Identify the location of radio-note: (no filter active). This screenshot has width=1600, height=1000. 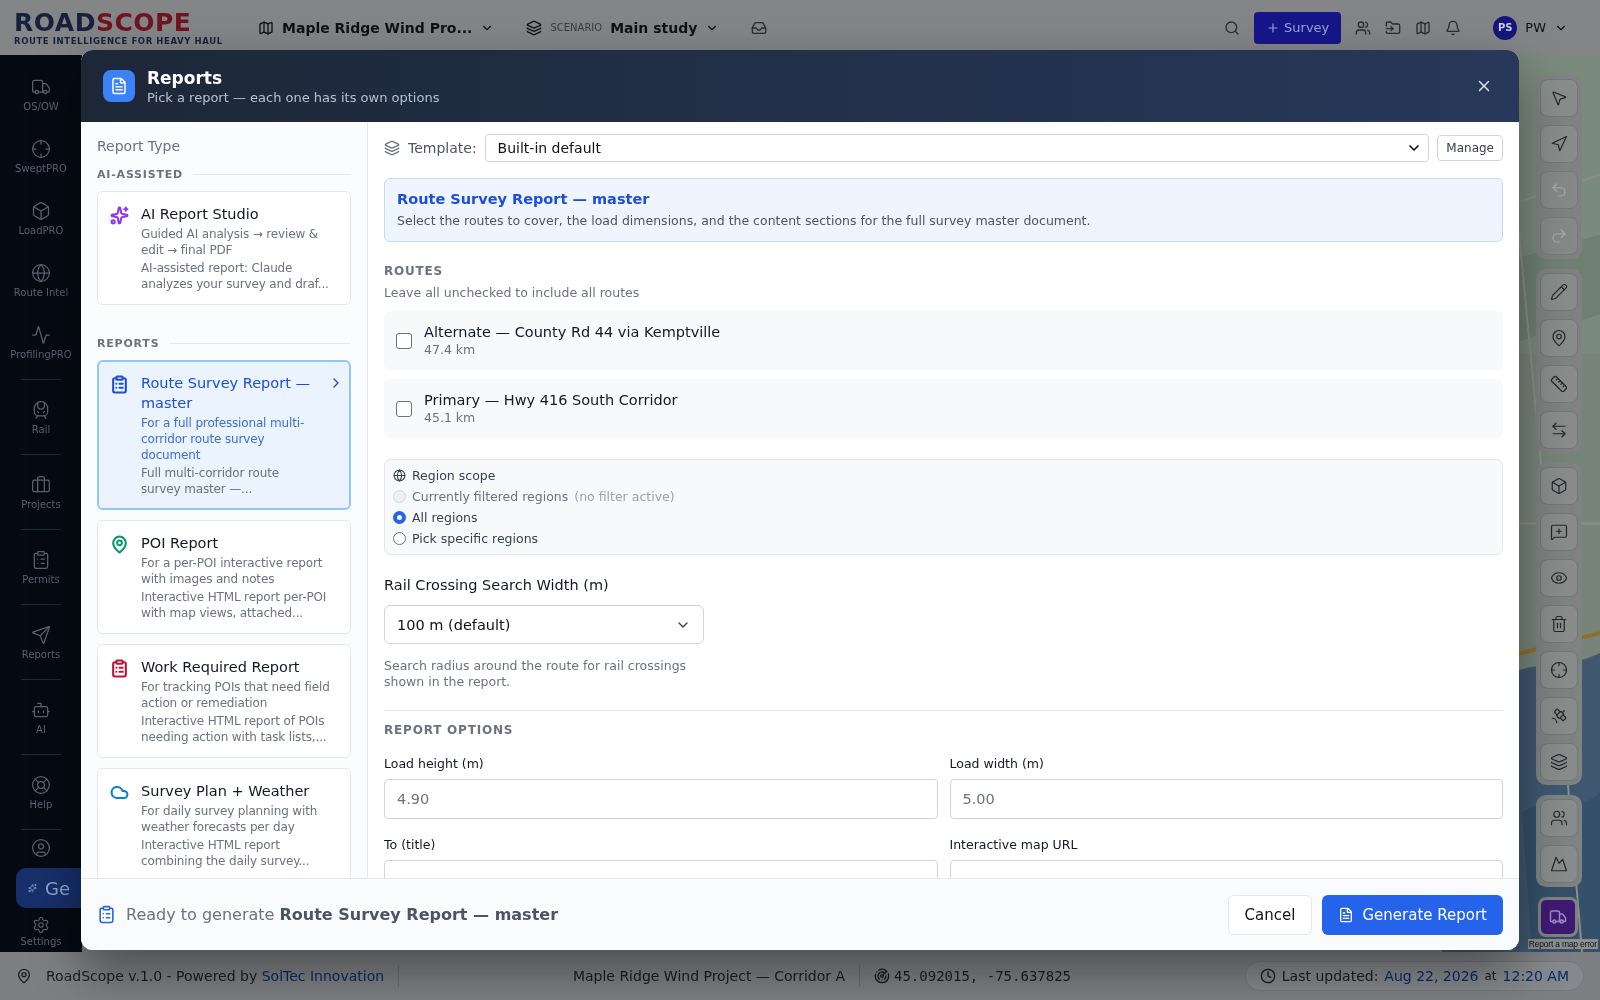
(624, 496).